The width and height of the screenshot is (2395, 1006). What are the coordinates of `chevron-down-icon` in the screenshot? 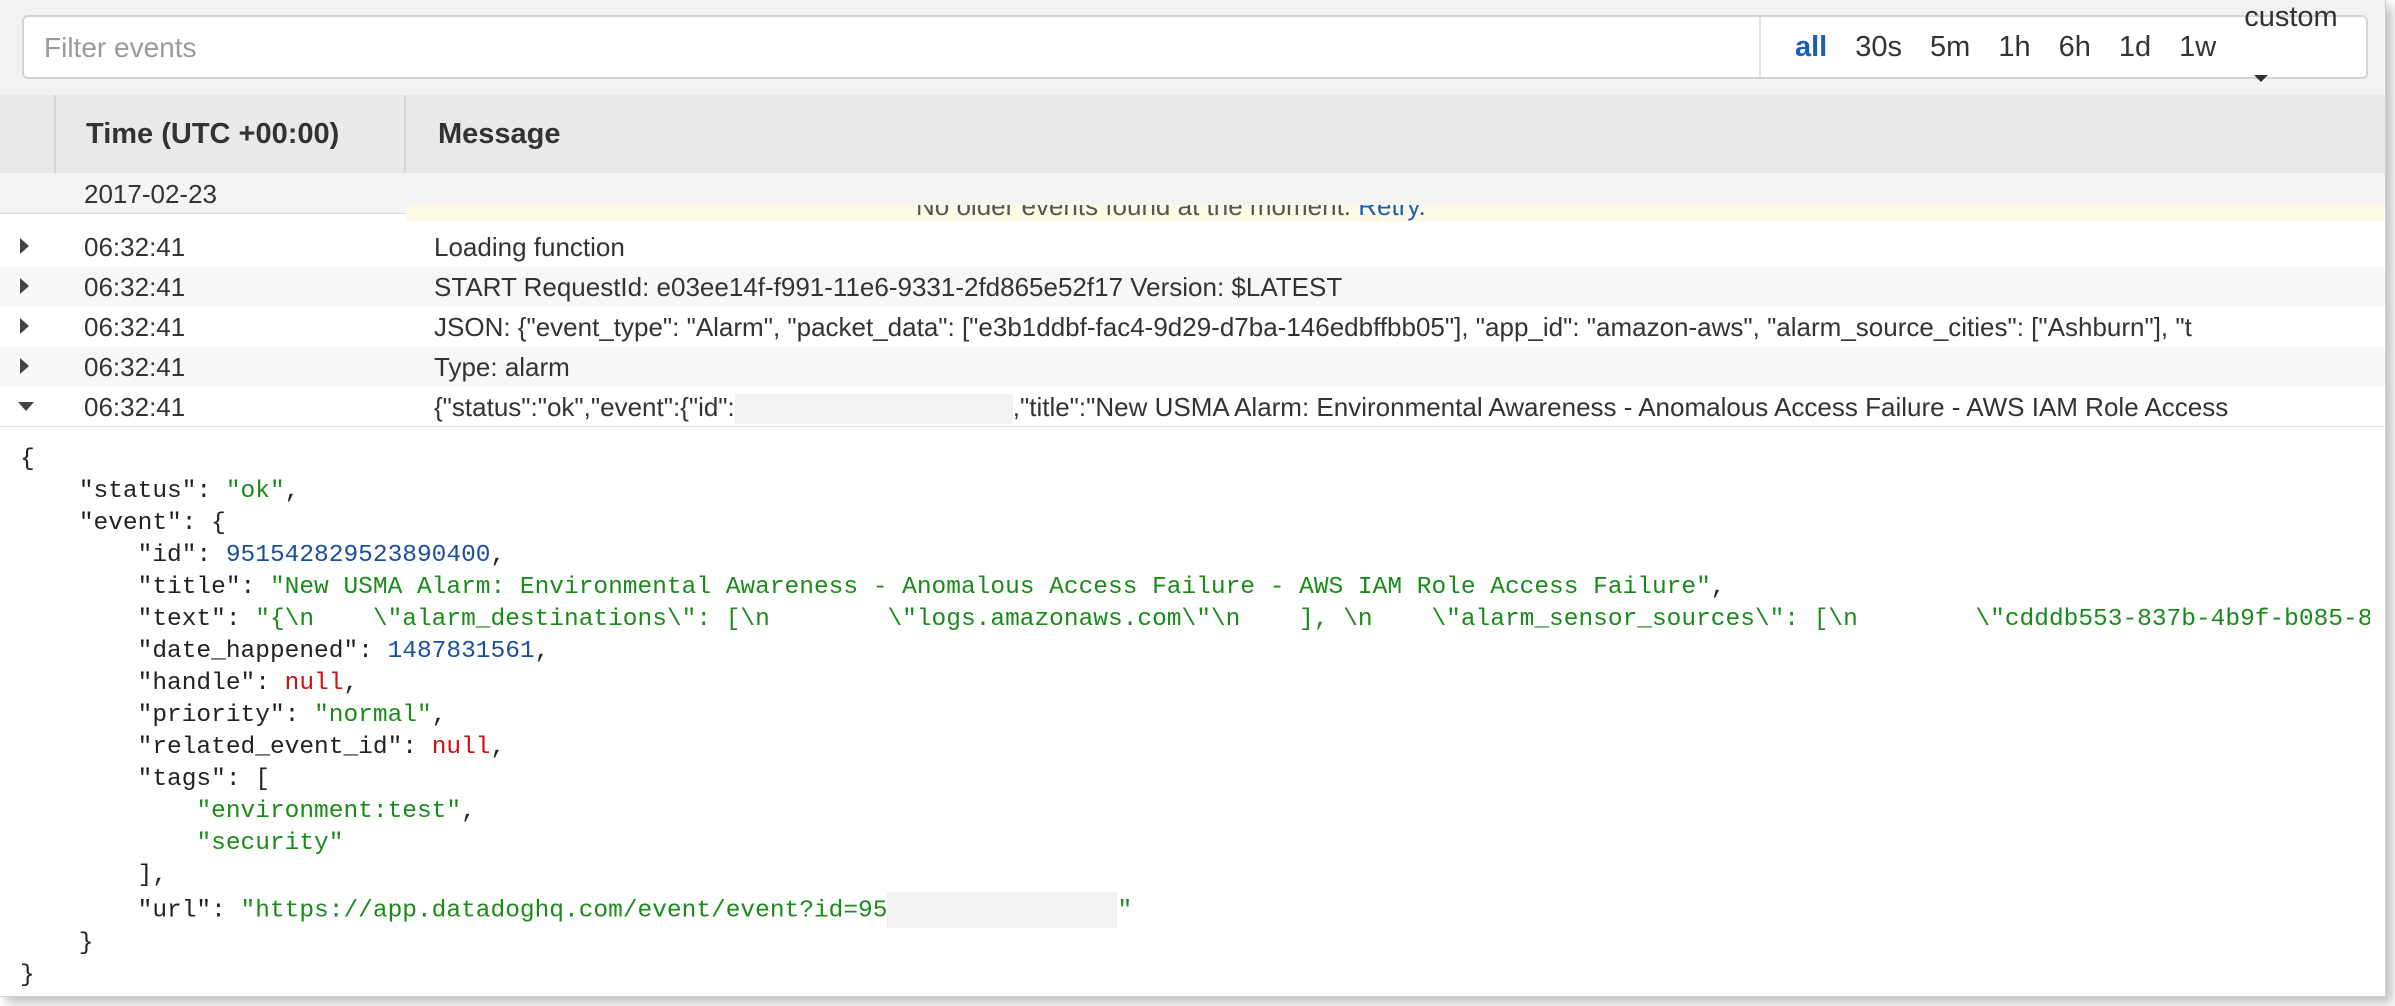 It's located at (2261, 78).